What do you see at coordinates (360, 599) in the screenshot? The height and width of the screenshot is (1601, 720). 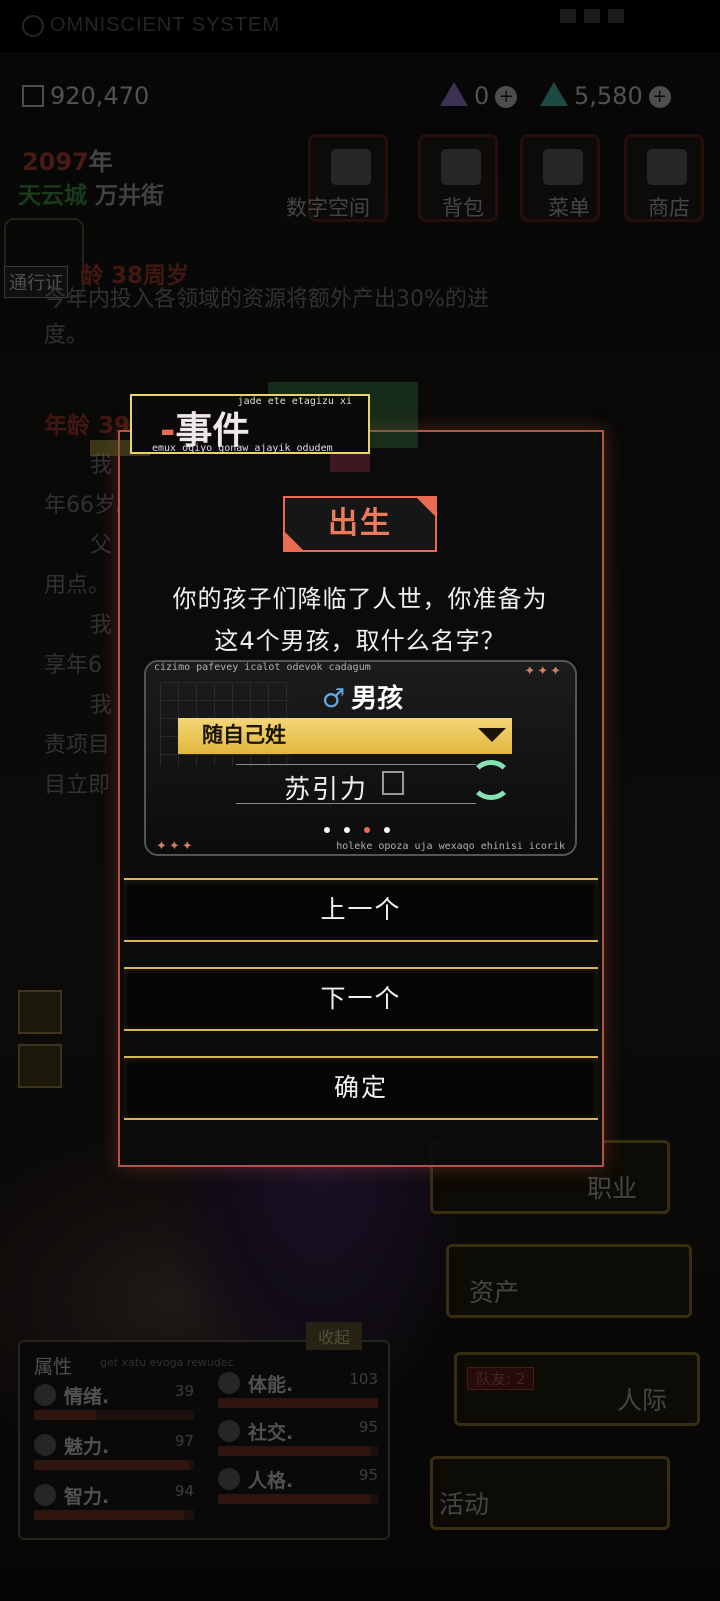 I see `prompt-line-1: 你的孩子们降临了人世，你准备为` at bounding box center [360, 599].